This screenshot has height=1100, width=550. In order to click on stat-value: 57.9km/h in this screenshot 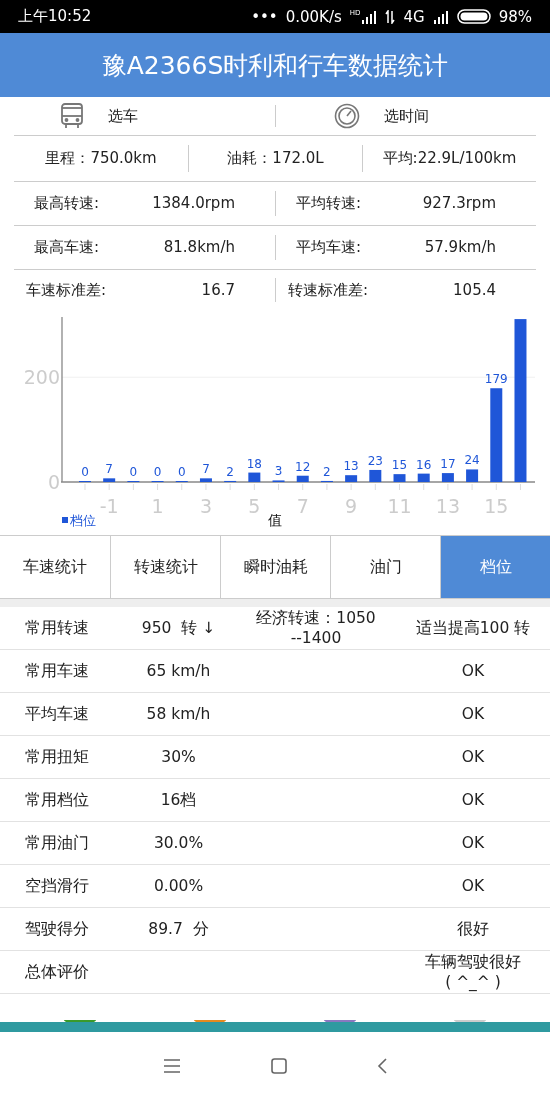, I will do `click(460, 247)`.